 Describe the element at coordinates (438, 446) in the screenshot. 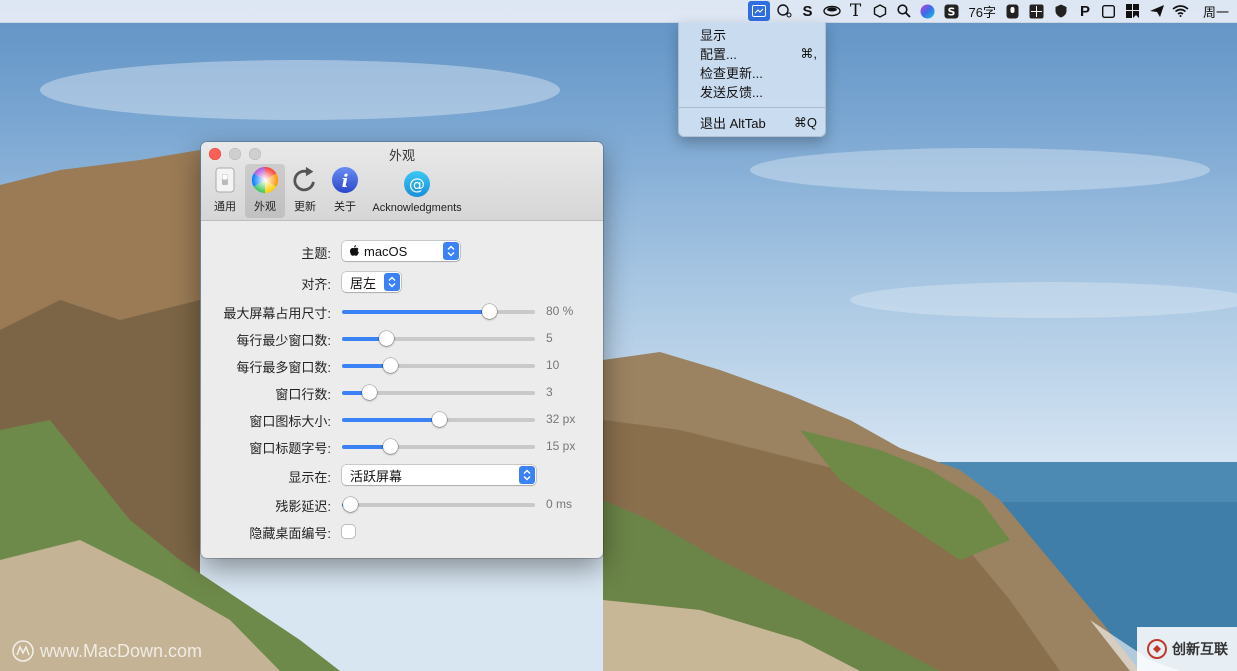

I see `title-font-slider` at that location.